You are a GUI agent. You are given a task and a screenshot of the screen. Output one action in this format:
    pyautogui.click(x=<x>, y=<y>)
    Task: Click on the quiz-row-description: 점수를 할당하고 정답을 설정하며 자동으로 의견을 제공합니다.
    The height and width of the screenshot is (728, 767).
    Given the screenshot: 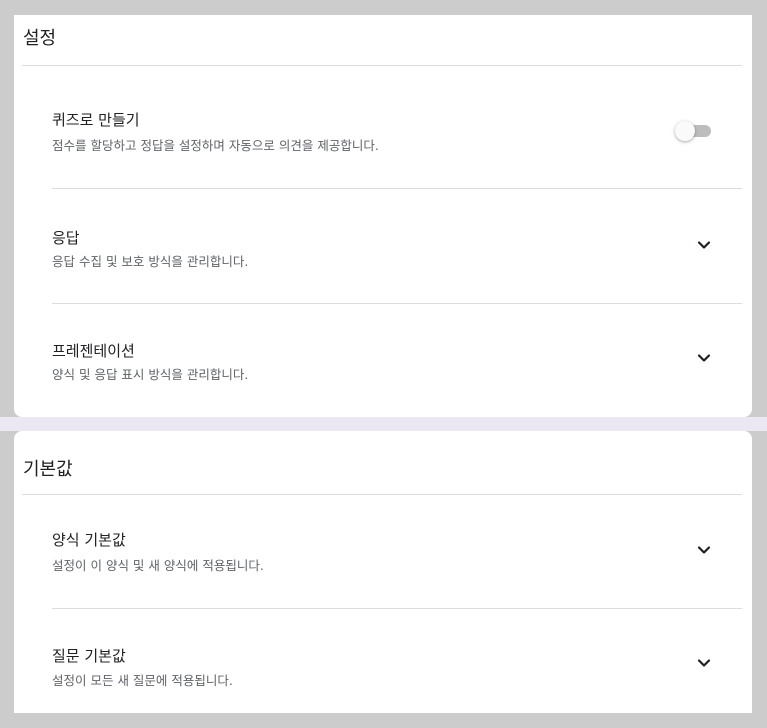 What is the action you would take?
    pyautogui.click(x=215, y=145)
    